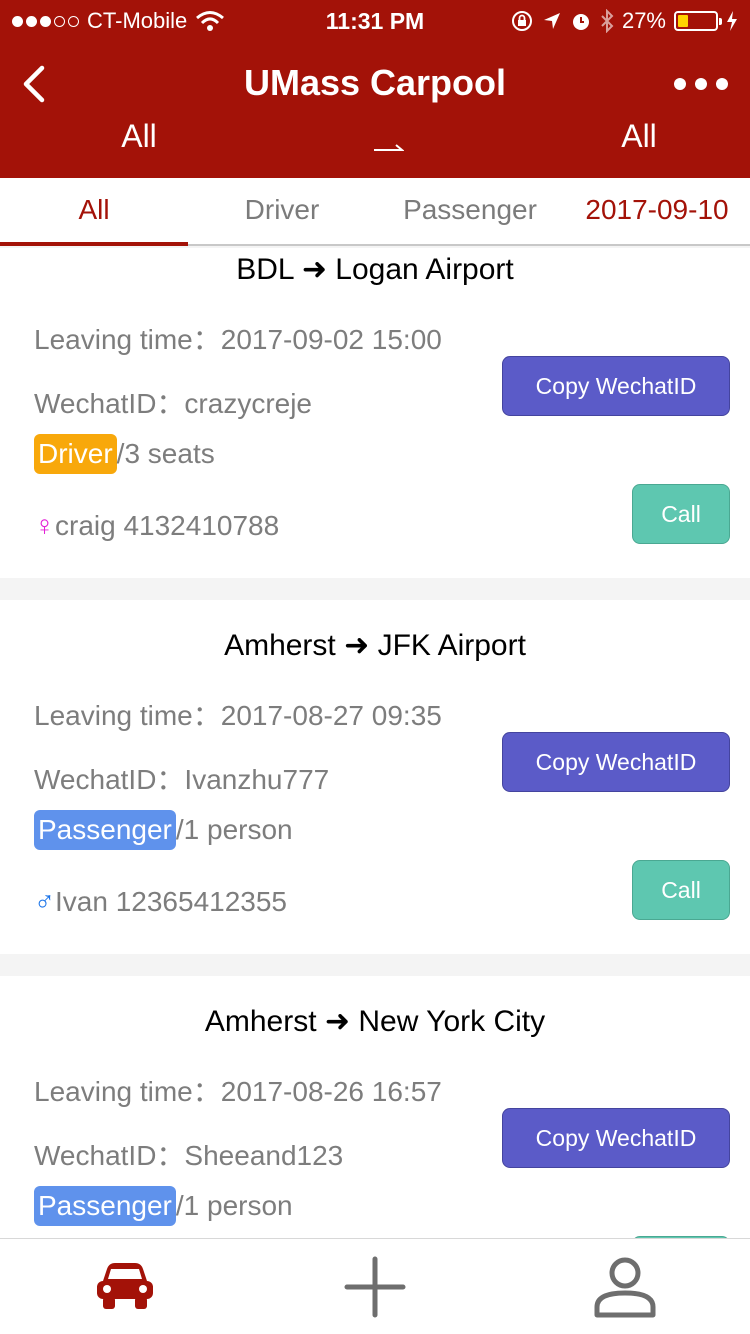 This screenshot has width=750, height=1334. I want to click on alarm-icon, so click(580, 22).